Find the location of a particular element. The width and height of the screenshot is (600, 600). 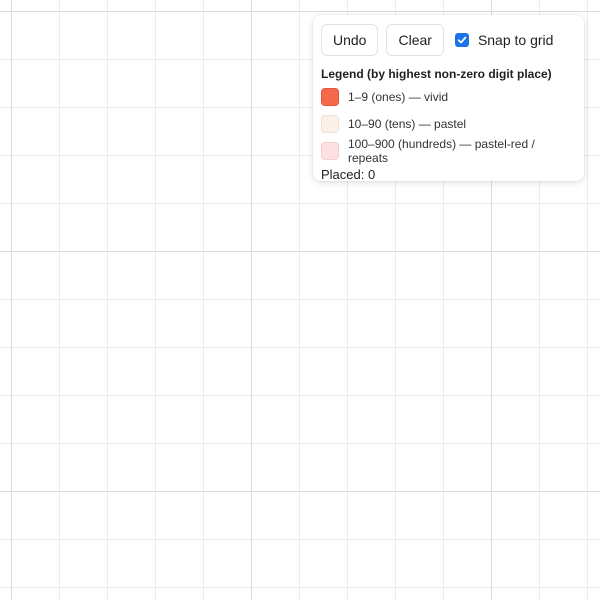

placed-count: Placed: 0 is located at coordinates (348, 174).